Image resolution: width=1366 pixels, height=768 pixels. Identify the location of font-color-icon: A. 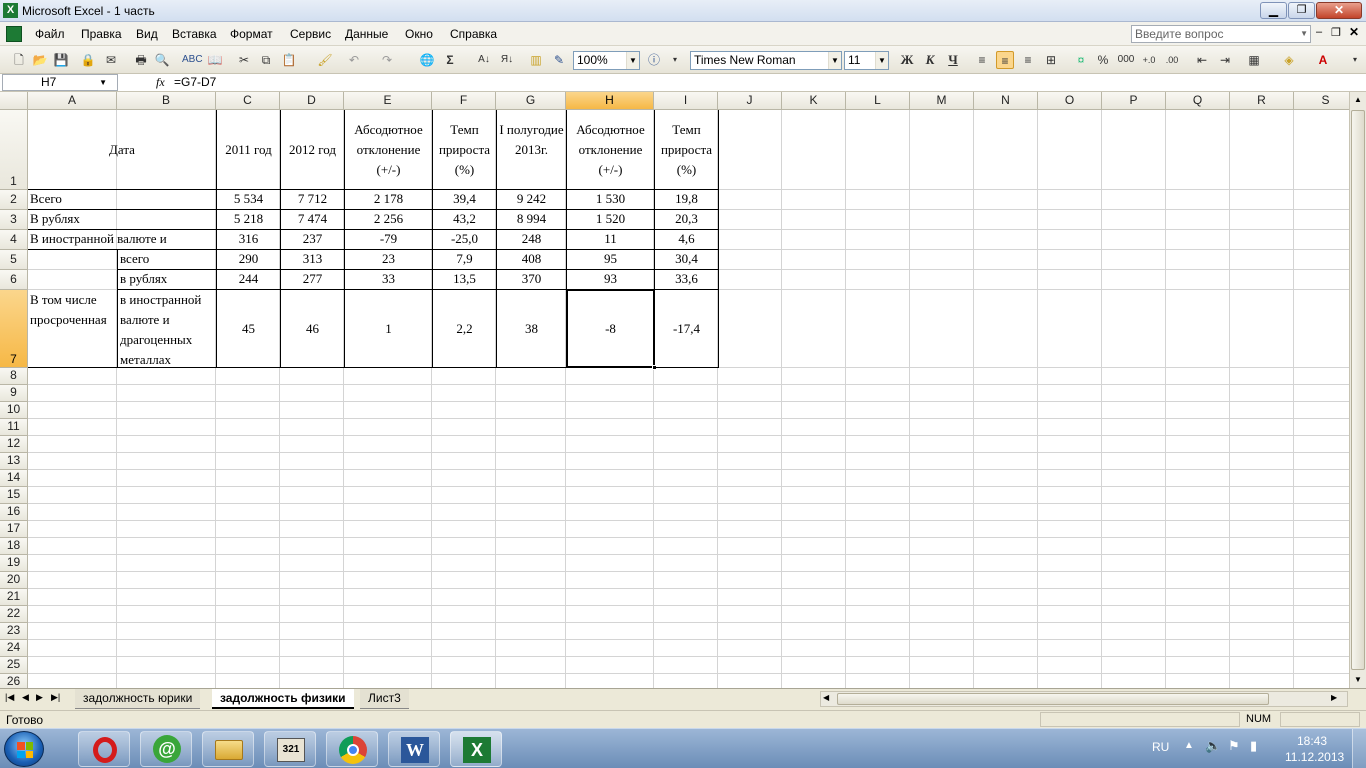
(1323, 60).